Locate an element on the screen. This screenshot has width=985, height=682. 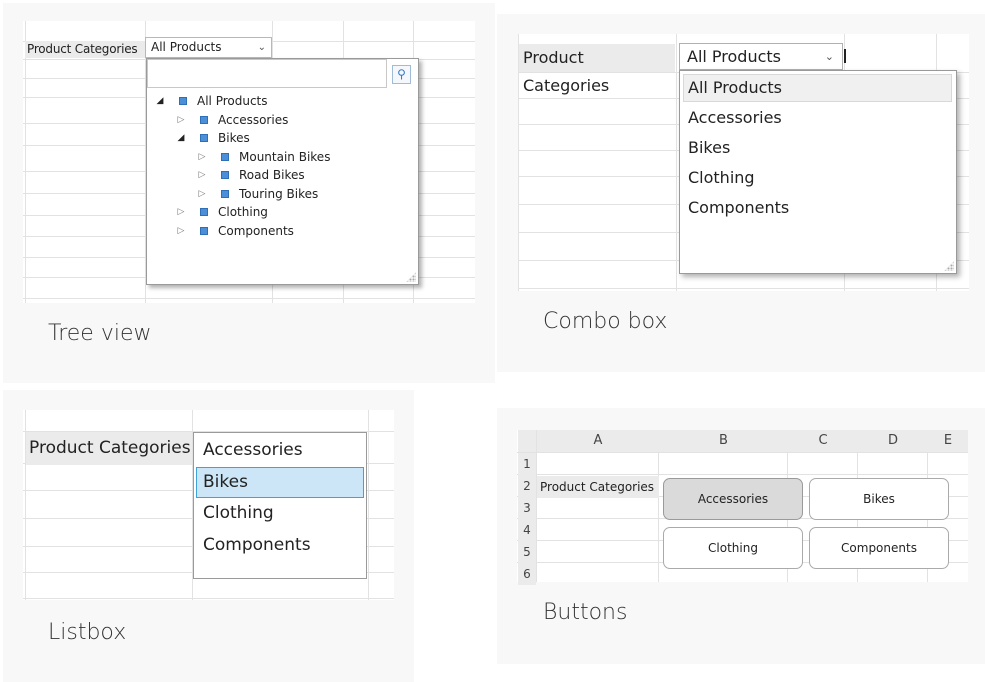
listbox-item: Components is located at coordinates (280, 545).